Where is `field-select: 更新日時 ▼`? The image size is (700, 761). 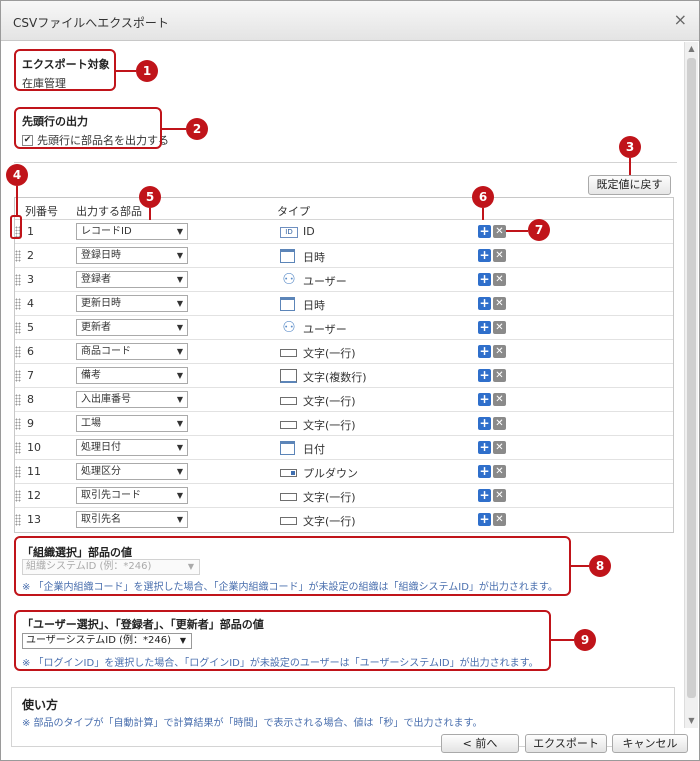
field-select: 更新日時 ▼ is located at coordinates (132, 303).